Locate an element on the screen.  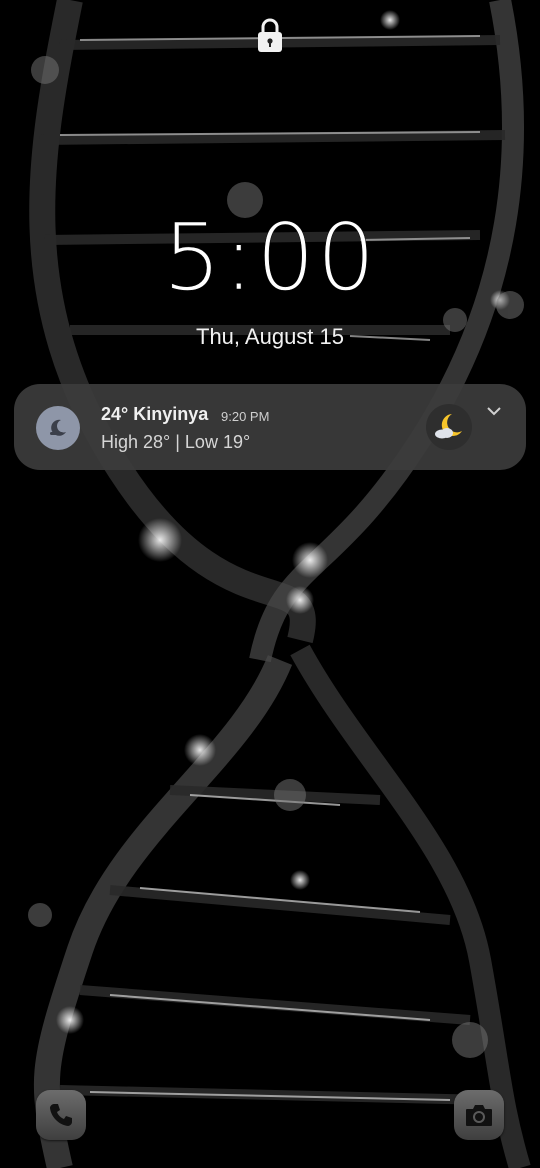
notification-time: 9:20 PM is located at coordinates (245, 416).